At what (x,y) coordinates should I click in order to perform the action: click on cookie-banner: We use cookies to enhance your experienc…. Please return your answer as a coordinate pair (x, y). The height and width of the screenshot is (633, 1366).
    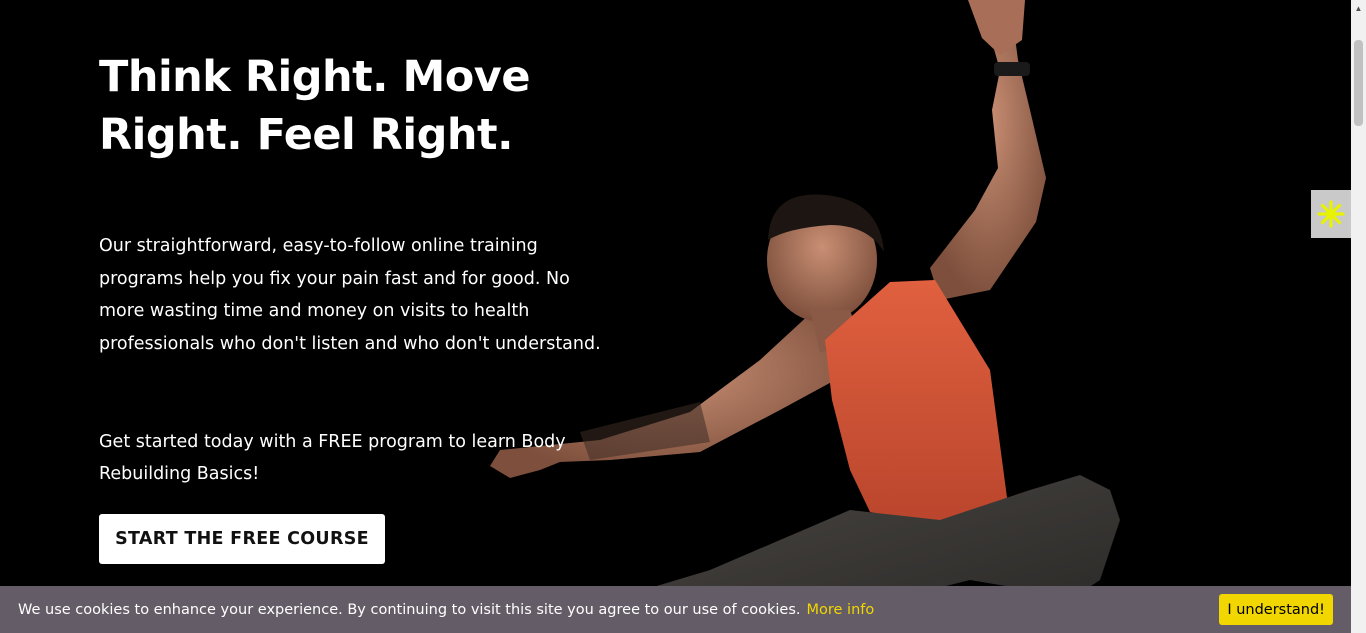
    Looking at the image, I should click on (675, 609).